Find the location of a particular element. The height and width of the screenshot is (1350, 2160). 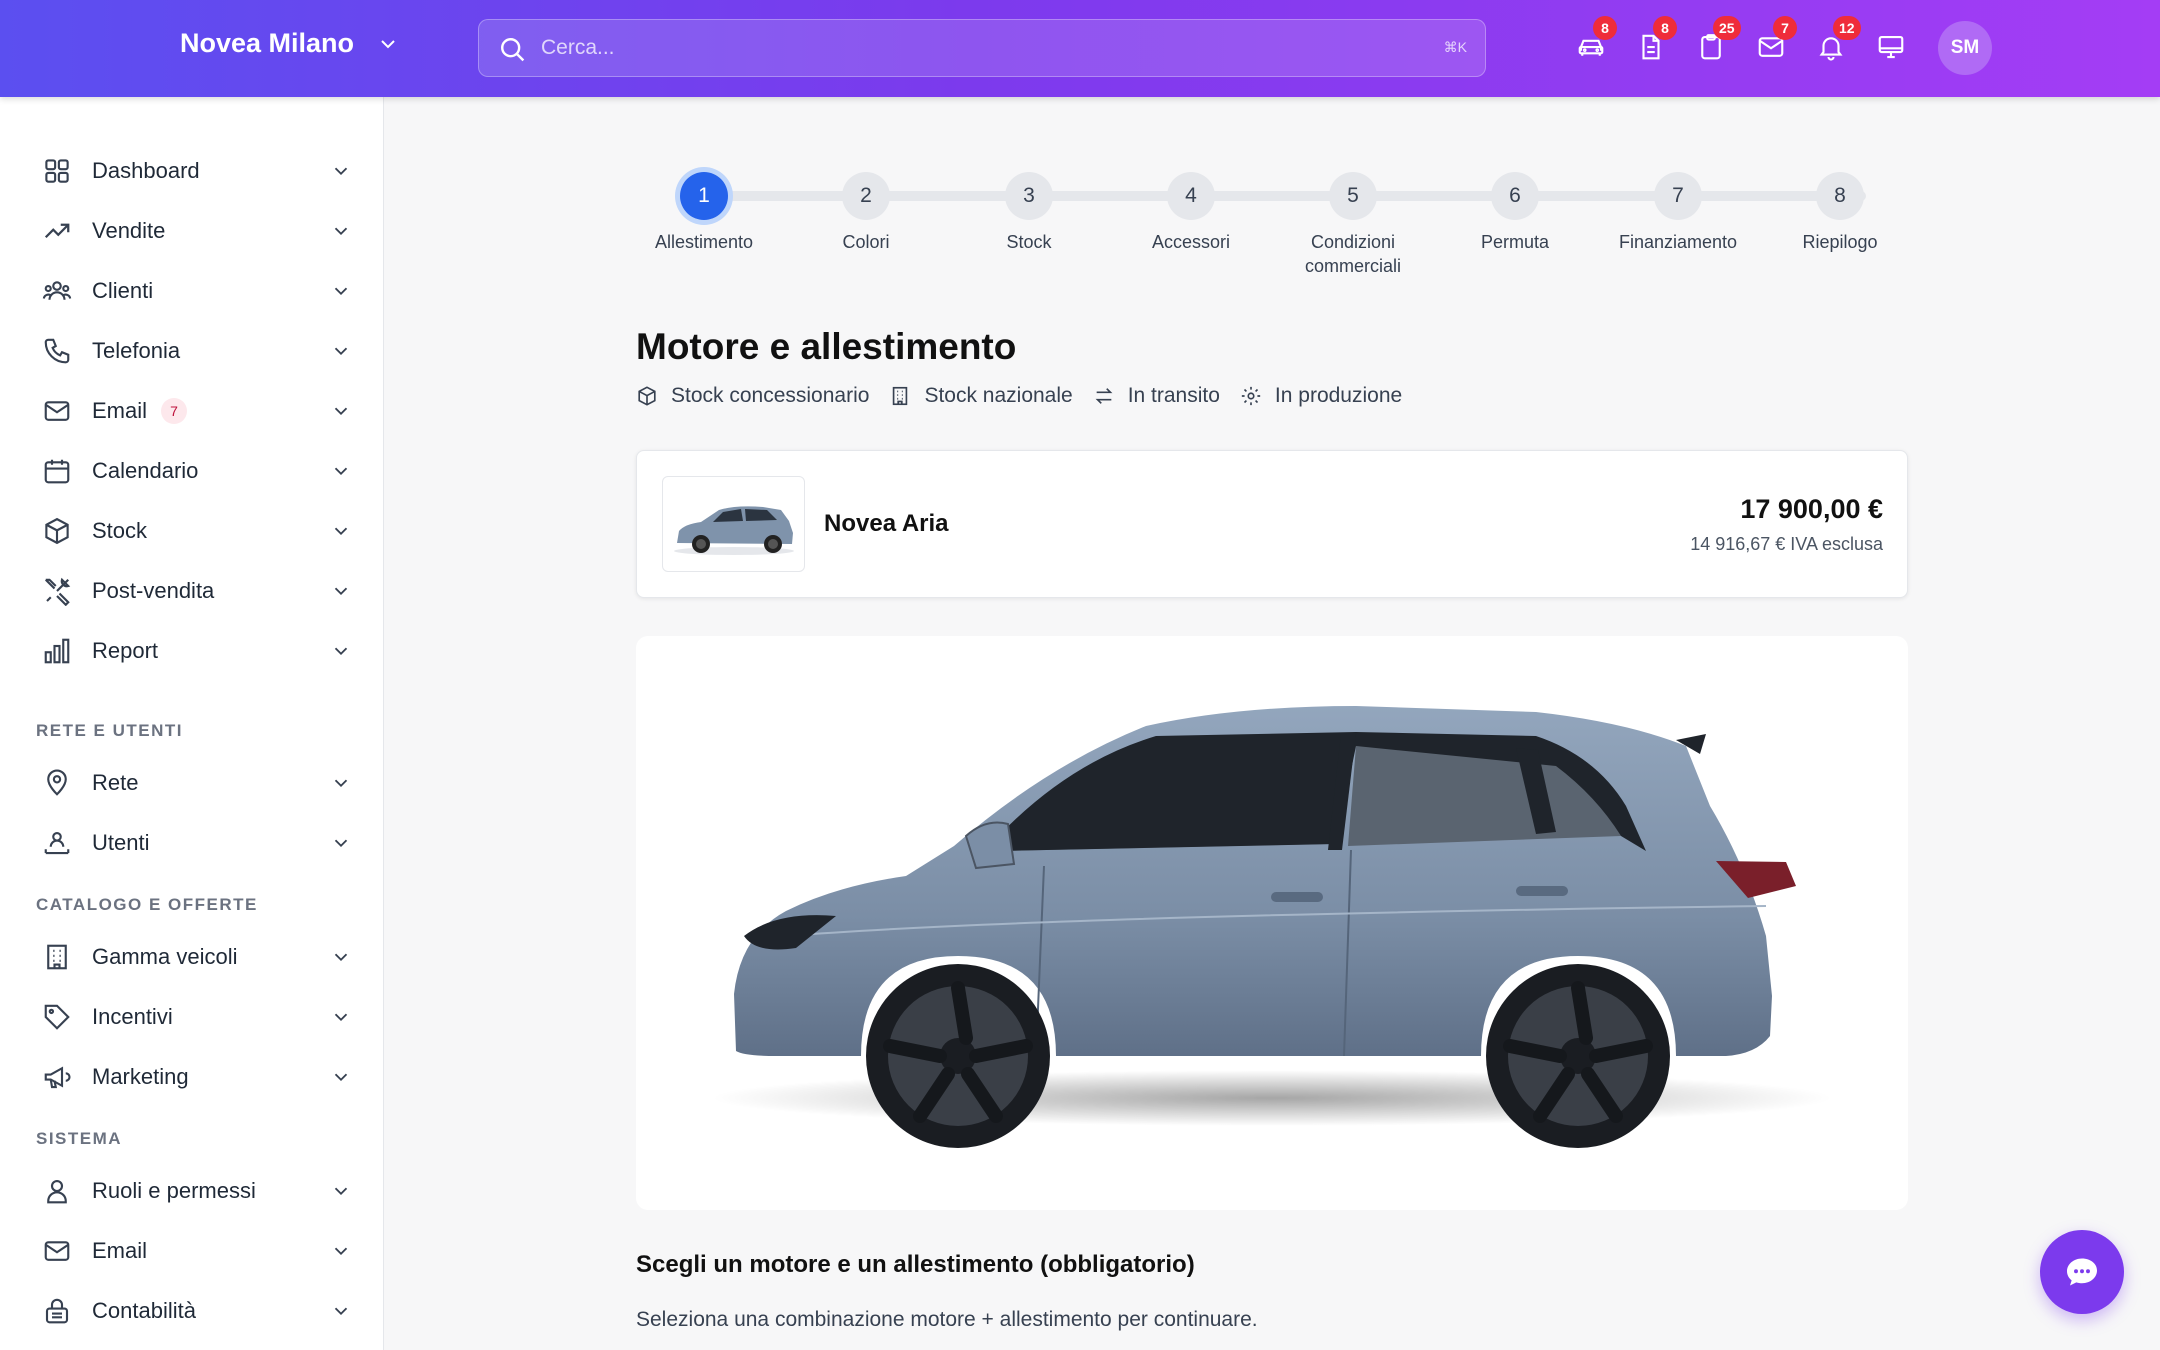

sidebar-item-contabilita: Contabilità is located at coordinates (189, 1311).